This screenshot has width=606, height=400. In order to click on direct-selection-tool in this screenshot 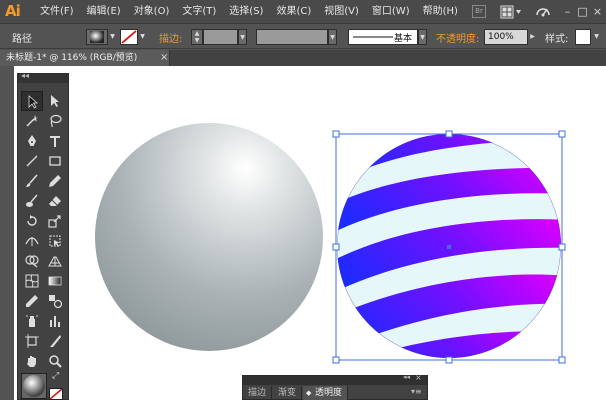, I will do `click(55, 101)`.